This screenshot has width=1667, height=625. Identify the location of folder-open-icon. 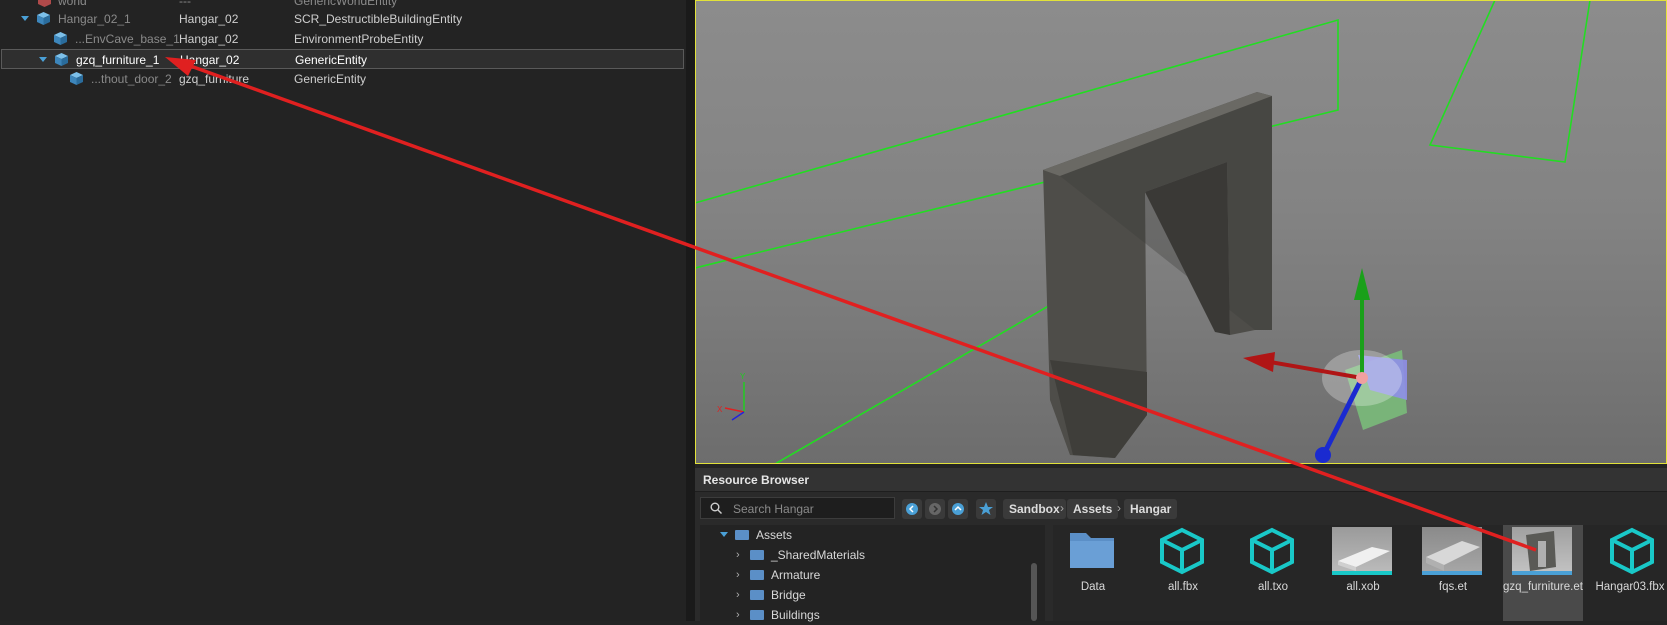
(742, 535).